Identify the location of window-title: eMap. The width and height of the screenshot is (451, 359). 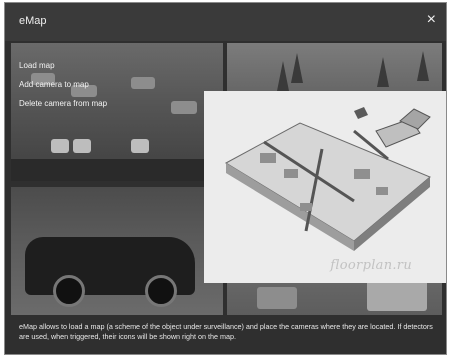
(33, 21).